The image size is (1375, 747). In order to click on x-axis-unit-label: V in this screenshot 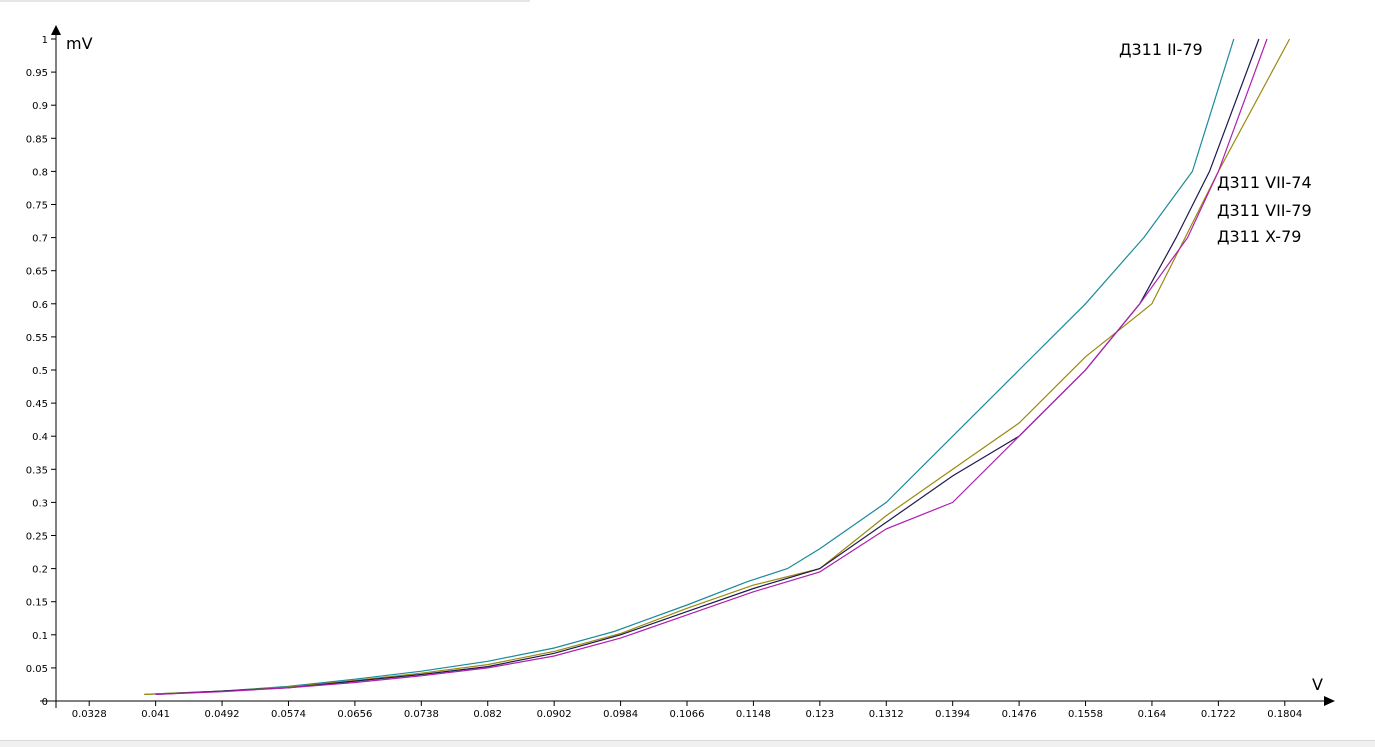, I will do `click(1317, 684)`.